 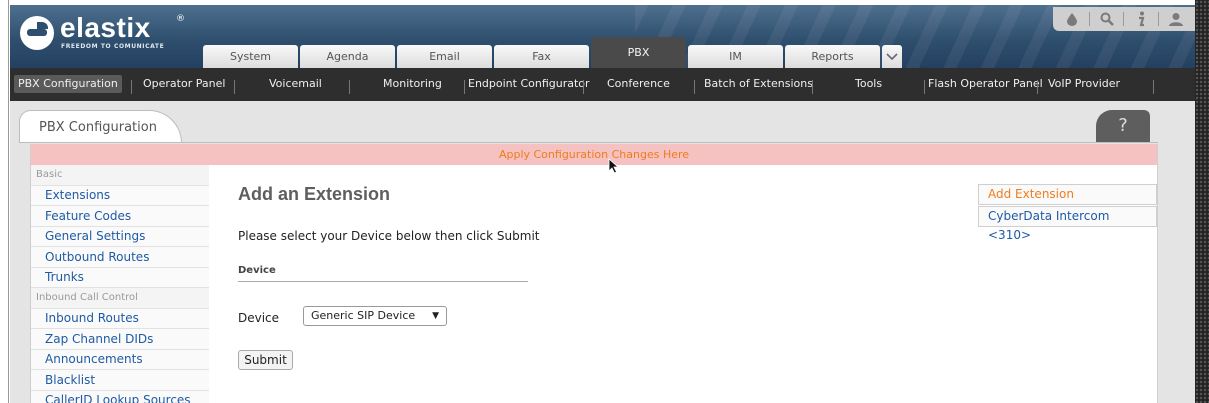 I want to click on sidebar-item-inbound-routes: Inbound Routes, so click(x=120, y=318).